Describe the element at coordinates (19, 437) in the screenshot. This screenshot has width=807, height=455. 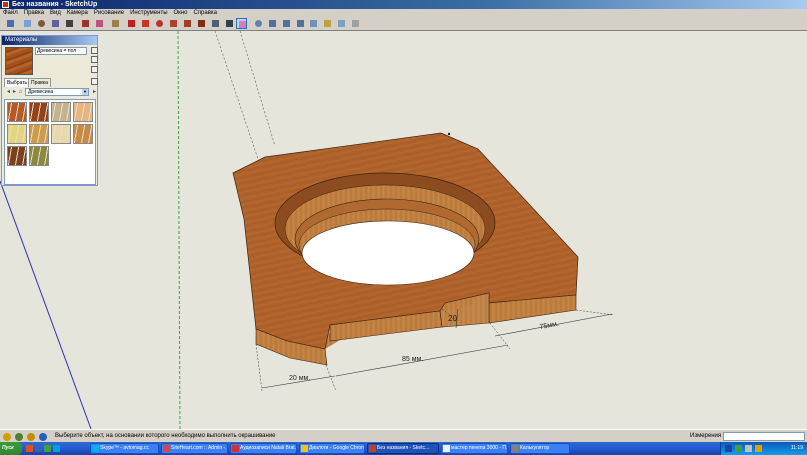
I see `geo-location-icon` at that location.